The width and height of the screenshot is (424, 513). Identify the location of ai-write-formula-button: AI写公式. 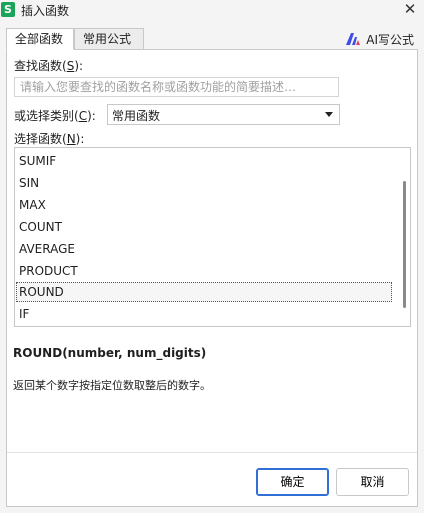
(380, 39).